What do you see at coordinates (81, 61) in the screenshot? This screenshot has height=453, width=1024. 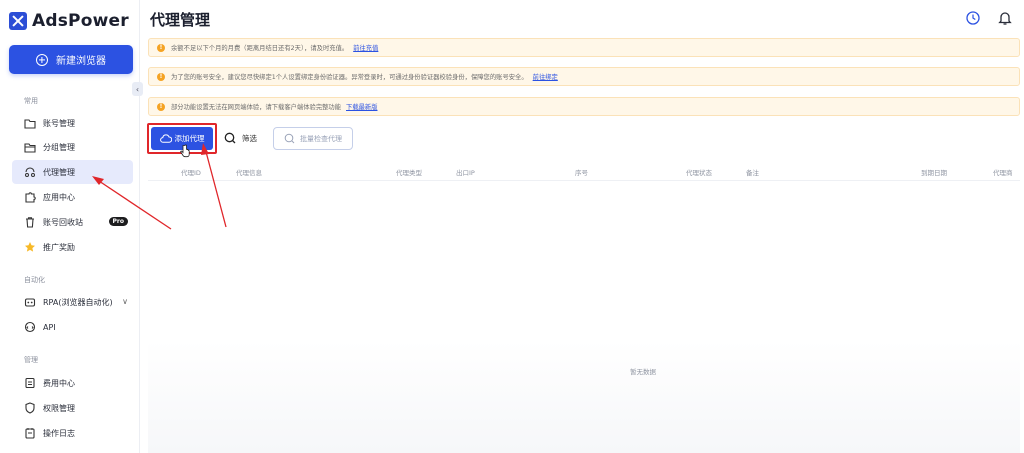 I see `new-browser-label: 新建浏览器` at bounding box center [81, 61].